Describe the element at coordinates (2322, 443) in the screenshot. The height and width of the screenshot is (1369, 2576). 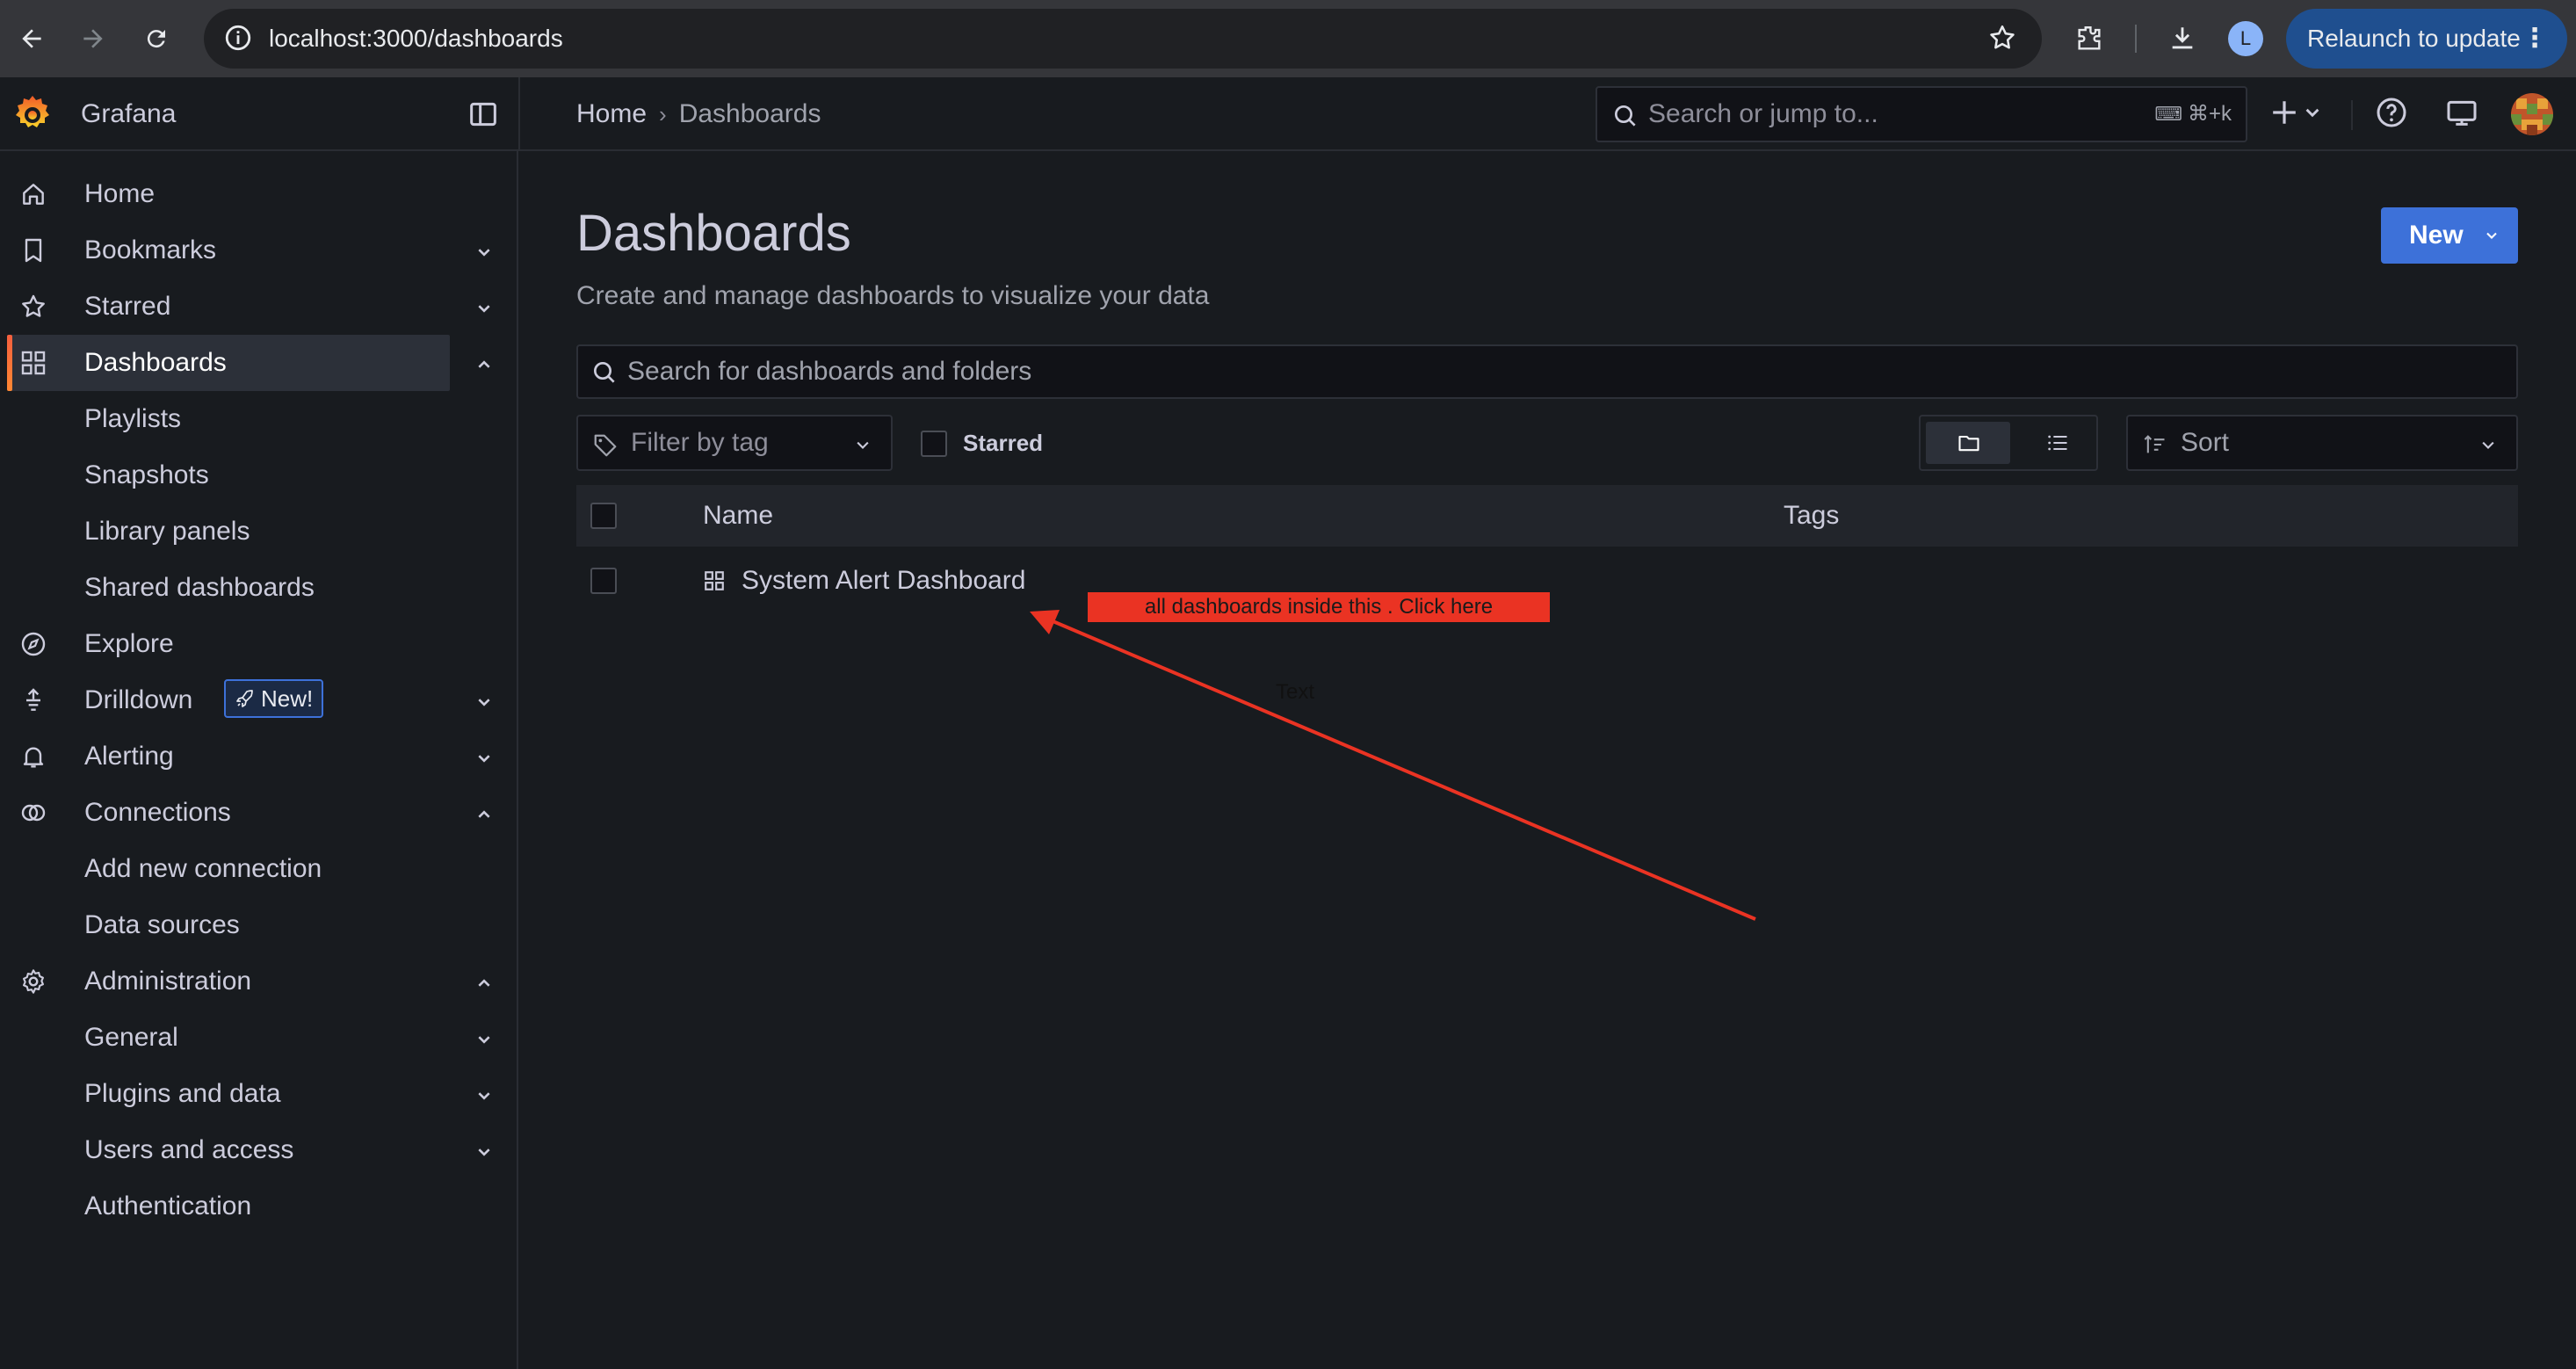
I see `sort-select: Sort` at that location.